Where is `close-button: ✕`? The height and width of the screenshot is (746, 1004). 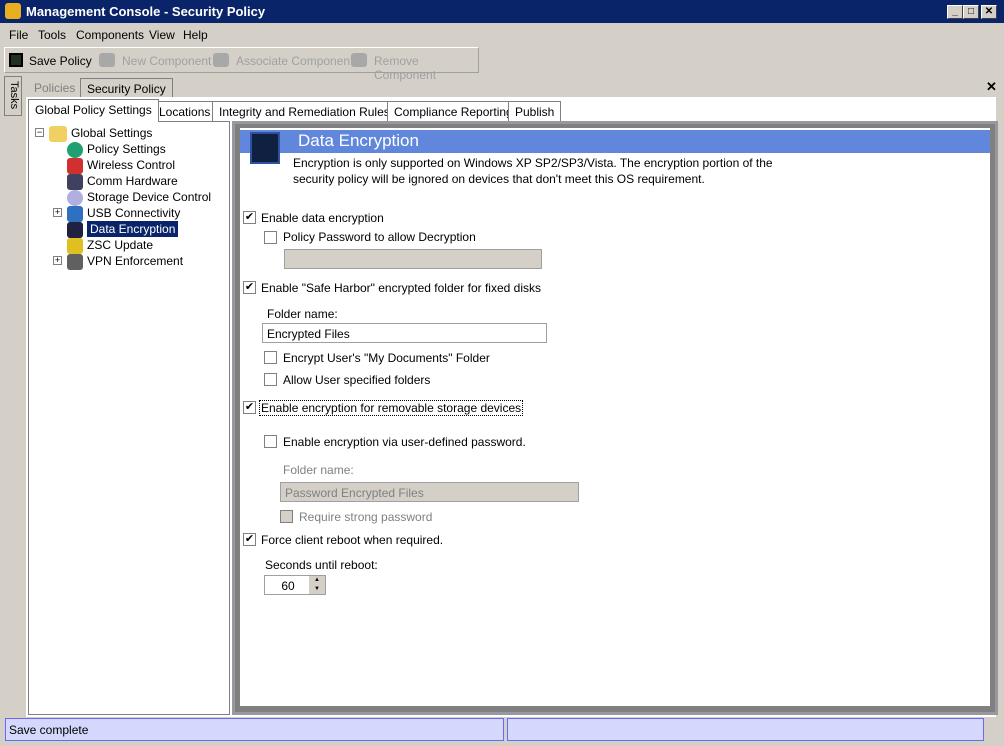 close-button: ✕ is located at coordinates (989, 12).